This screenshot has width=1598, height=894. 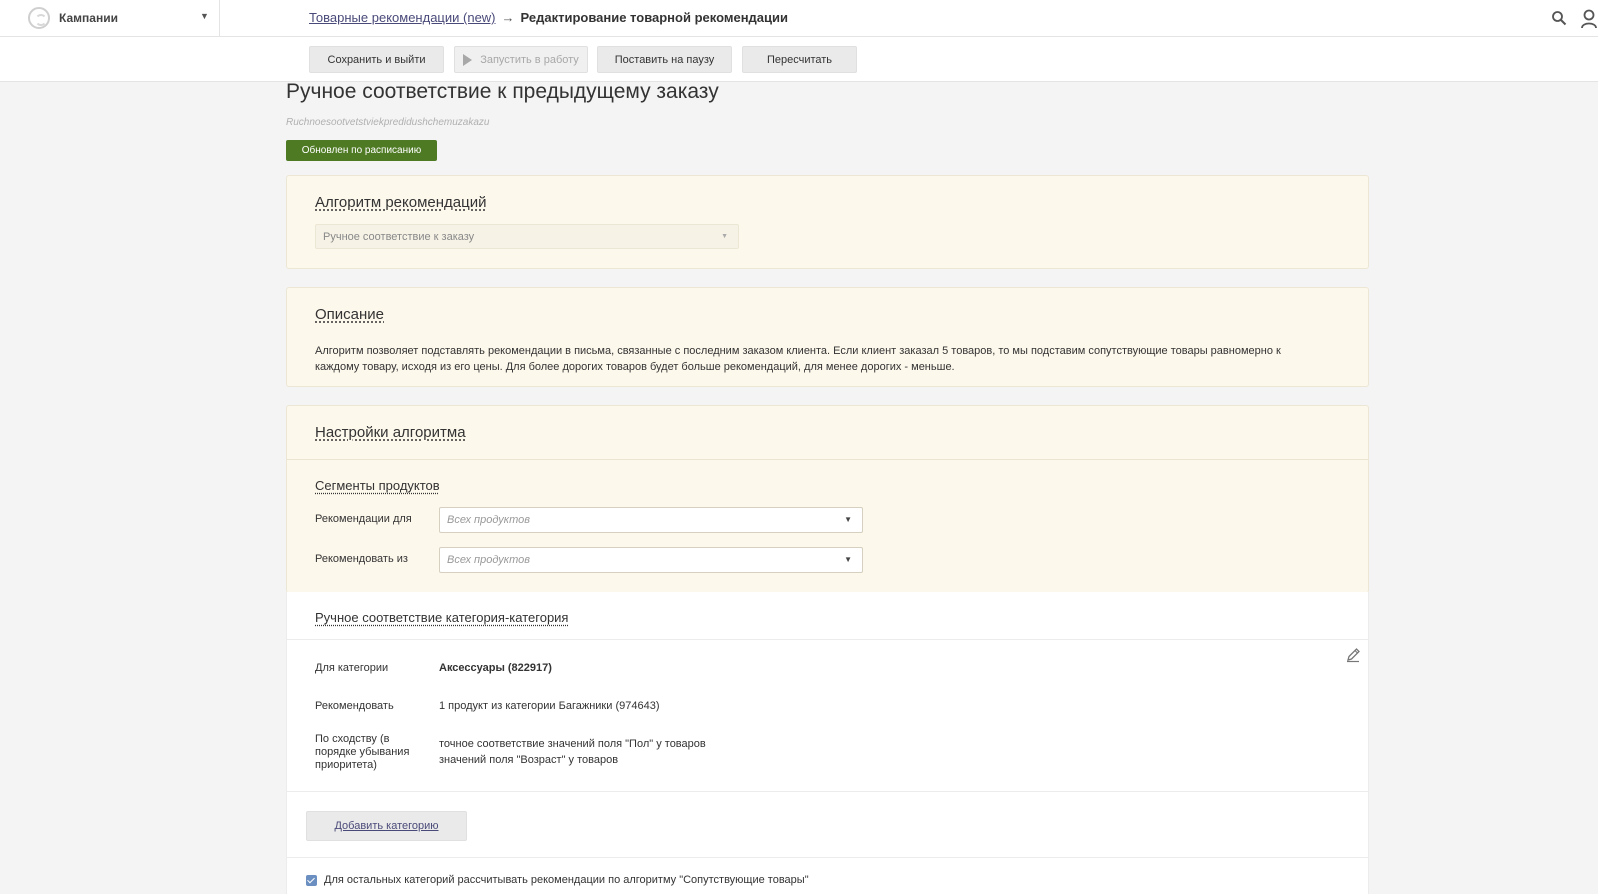 I want to click on other-categories-checkbox, so click(x=311, y=880).